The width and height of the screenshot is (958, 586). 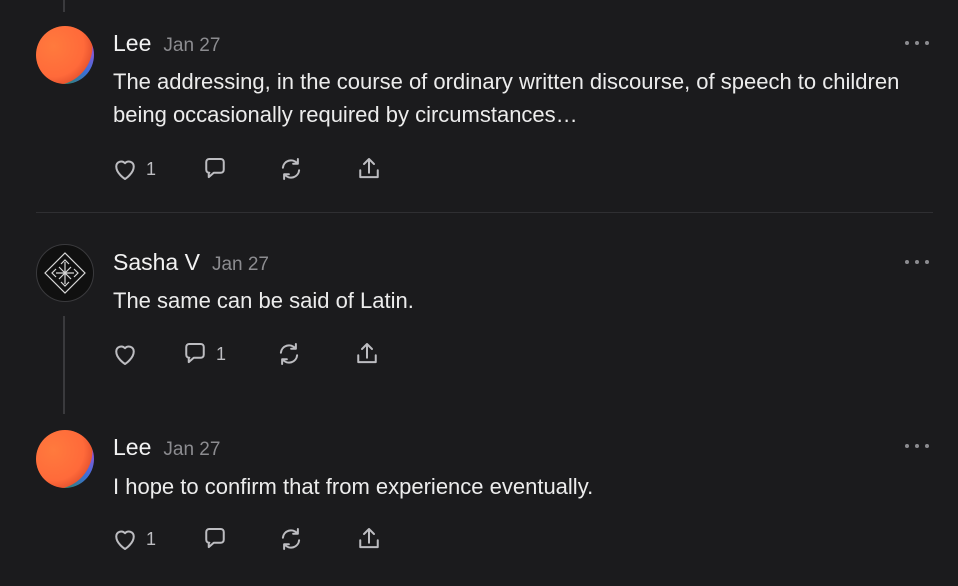 I want to click on reply-button: 1, so click(x=203, y=354).